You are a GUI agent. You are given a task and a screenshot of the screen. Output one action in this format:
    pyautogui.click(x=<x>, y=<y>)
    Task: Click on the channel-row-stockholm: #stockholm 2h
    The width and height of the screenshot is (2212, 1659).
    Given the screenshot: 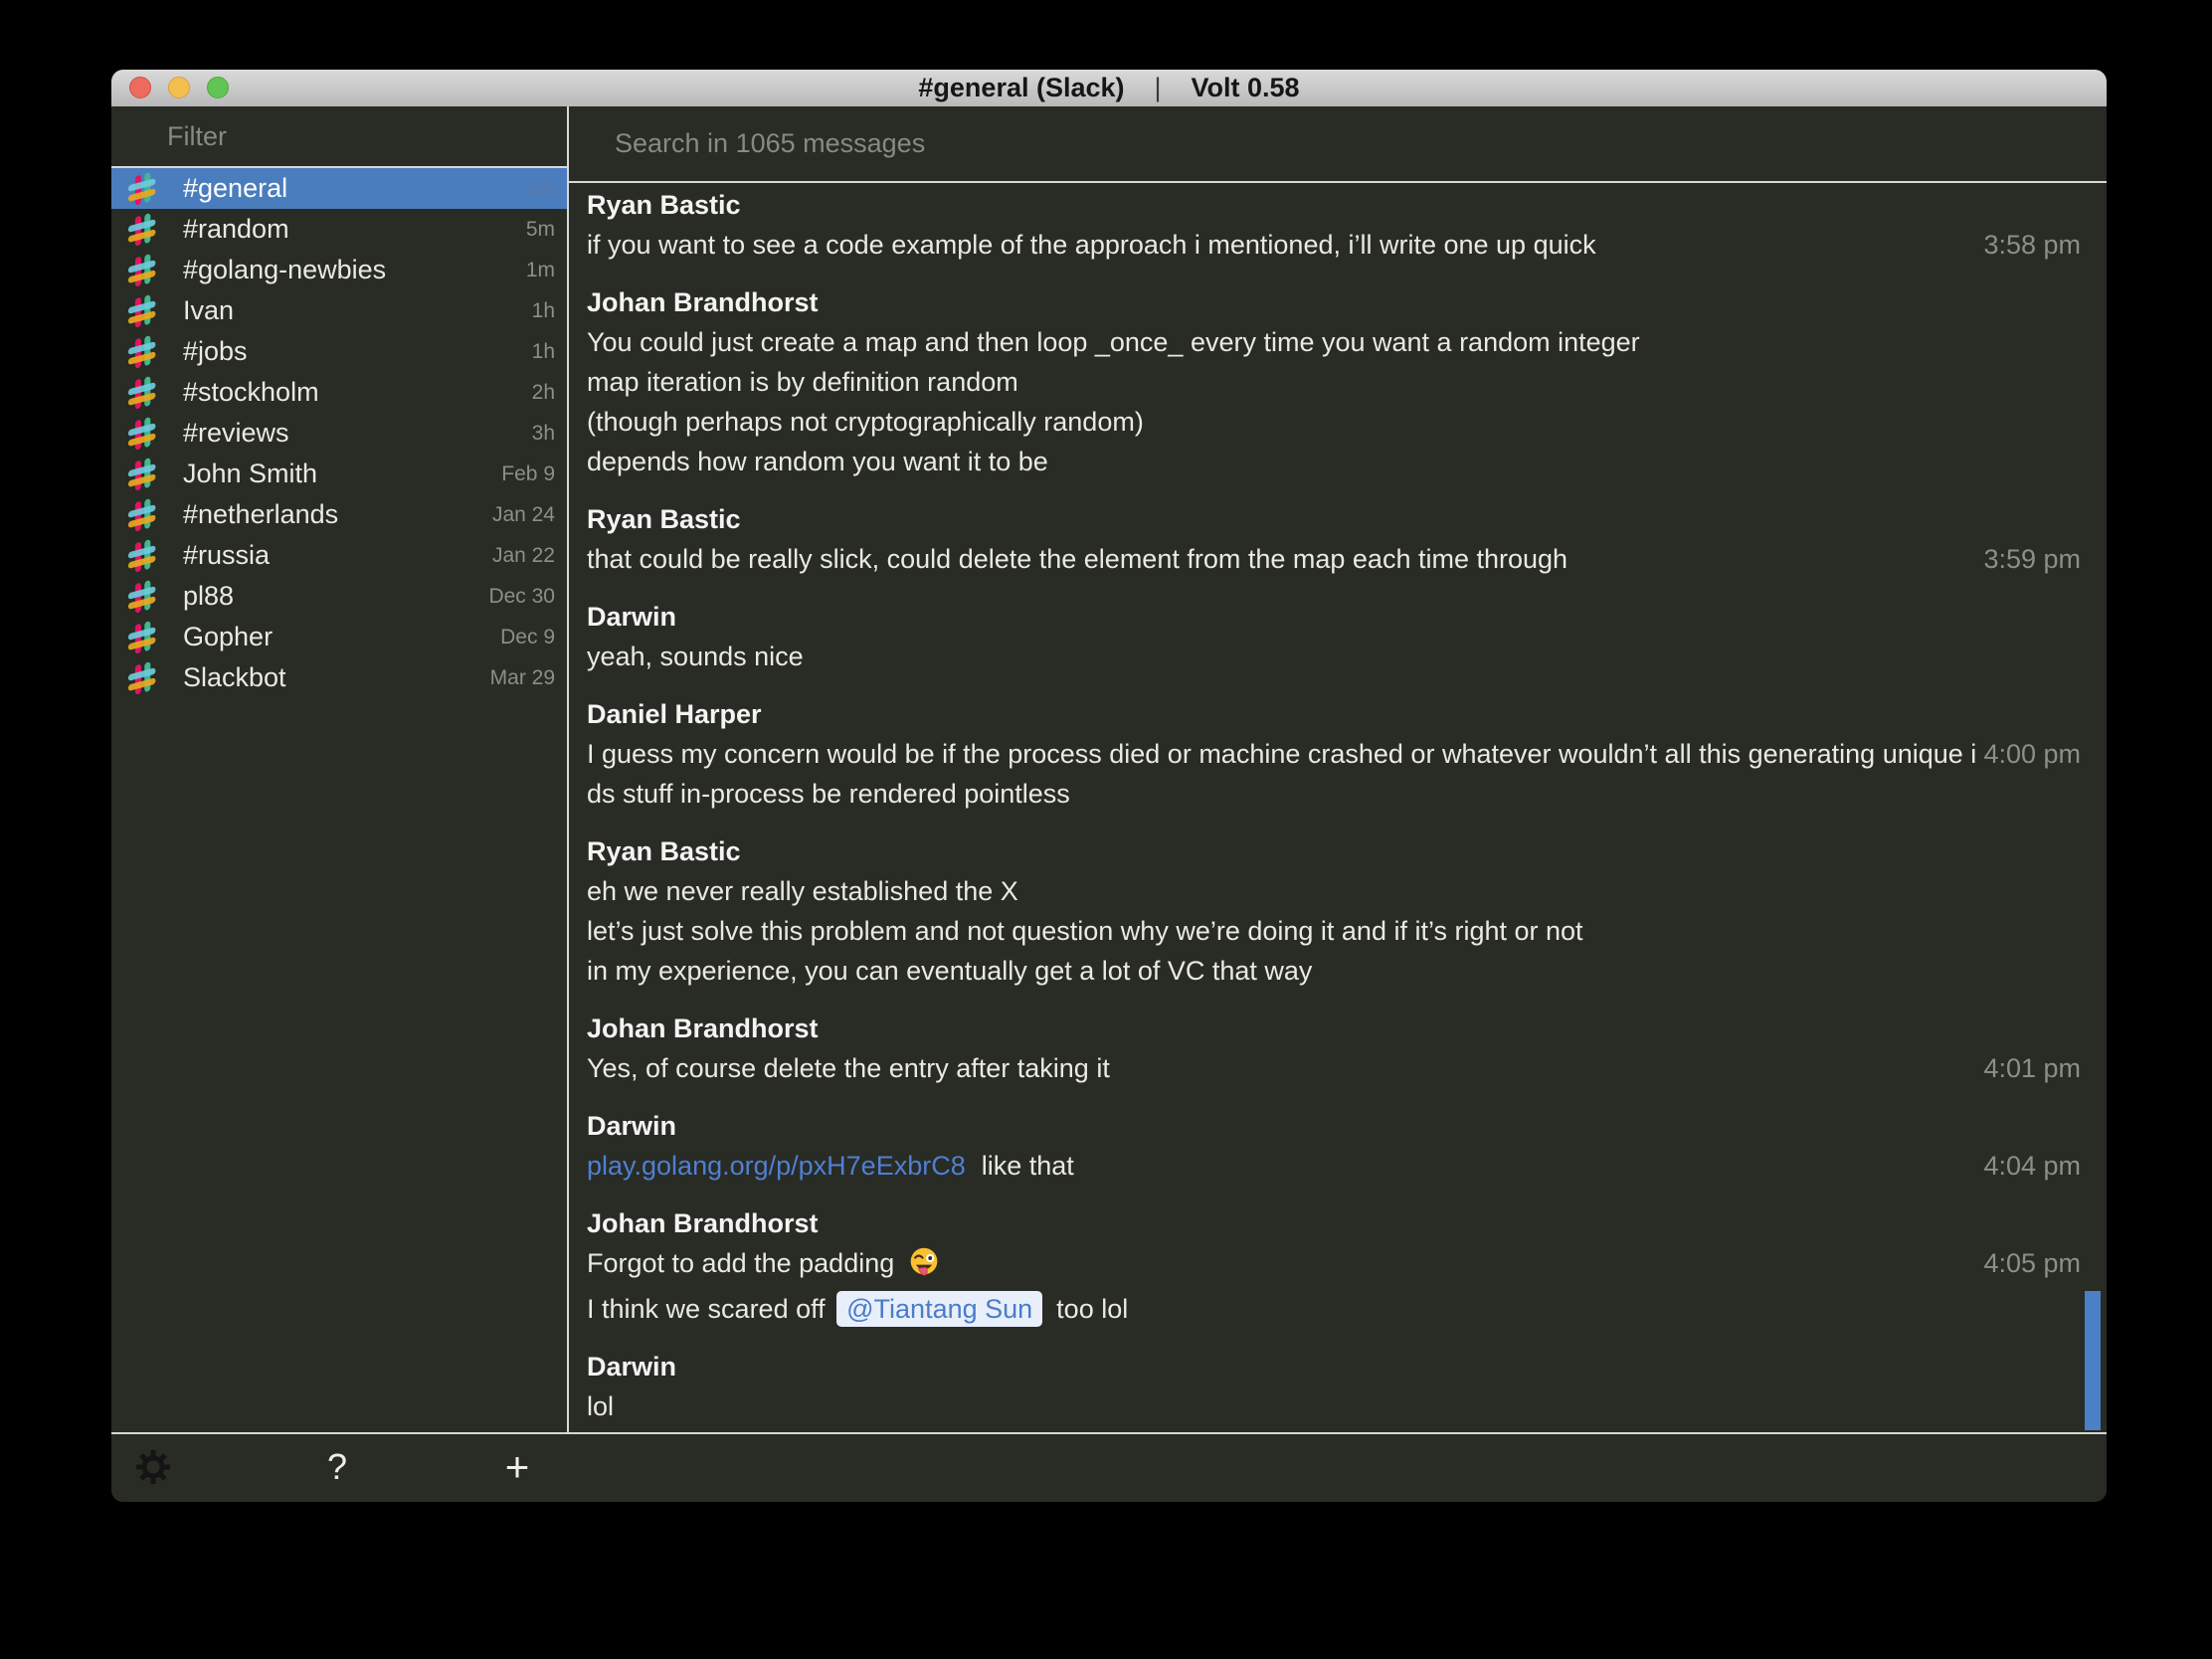 What is the action you would take?
    pyautogui.click(x=339, y=392)
    